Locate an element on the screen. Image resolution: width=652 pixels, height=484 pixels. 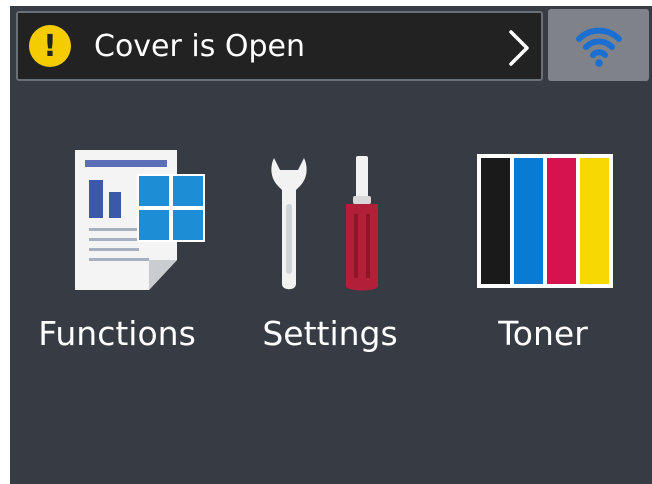
toner-black-bar is located at coordinates (495, 221).